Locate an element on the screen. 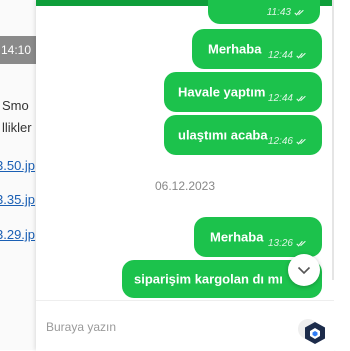 The width and height of the screenshot is (350, 351). message-input-bar is located at coordinates (185, 325).